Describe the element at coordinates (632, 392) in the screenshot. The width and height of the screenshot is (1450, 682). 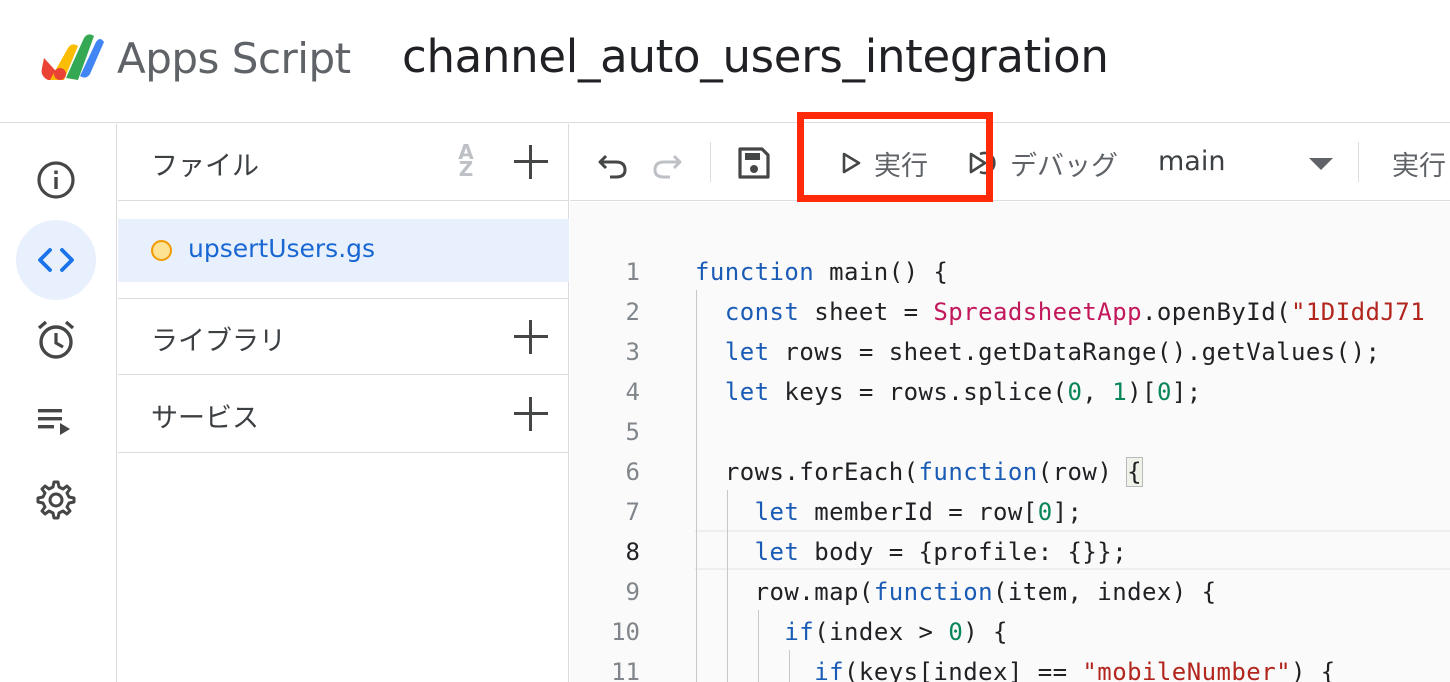
I see `line-number: 4` at that location.